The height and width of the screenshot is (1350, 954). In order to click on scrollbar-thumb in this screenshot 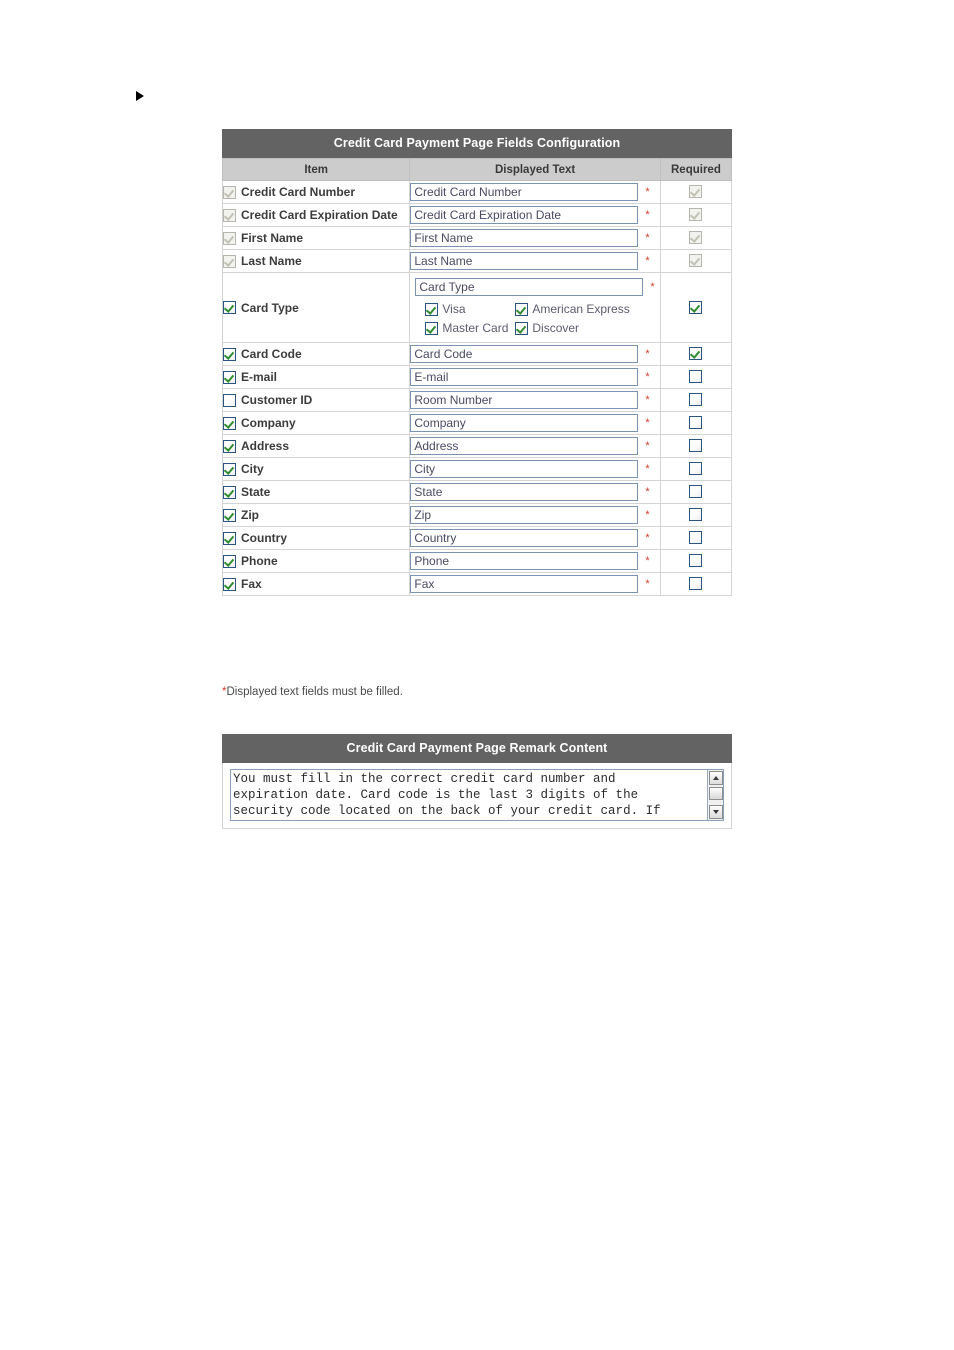, I will do `click(716, 793)`.